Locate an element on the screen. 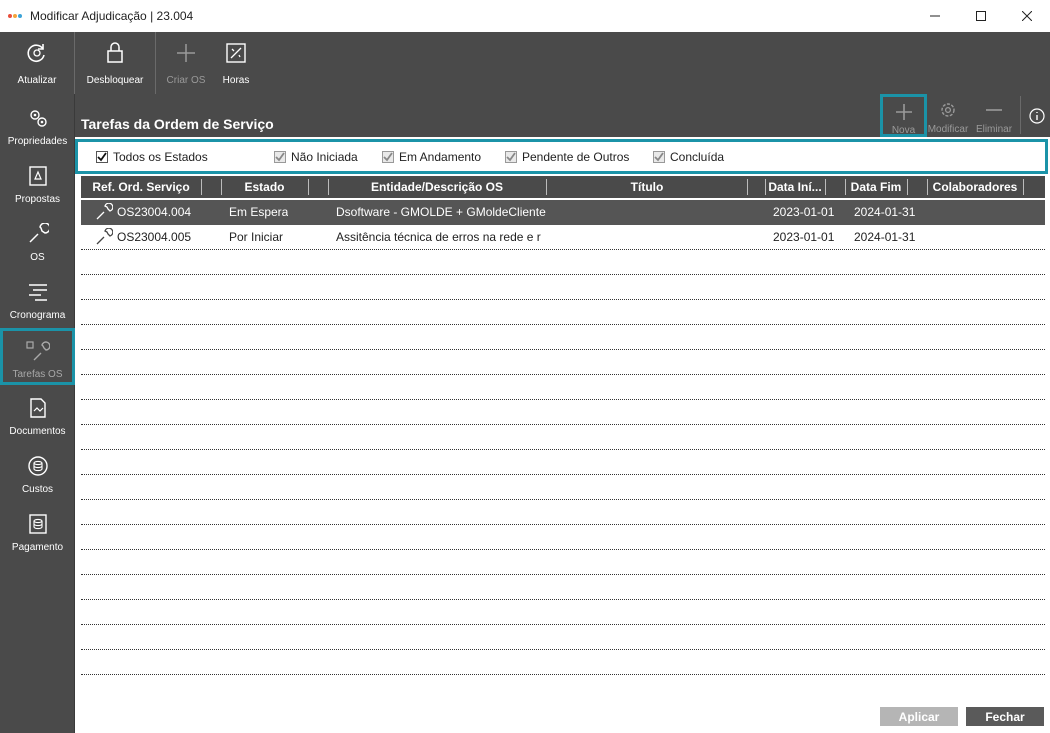 This screenshot has height=733, width=1050. refresh-label: Atualizar is located at coordinates (37, 80).